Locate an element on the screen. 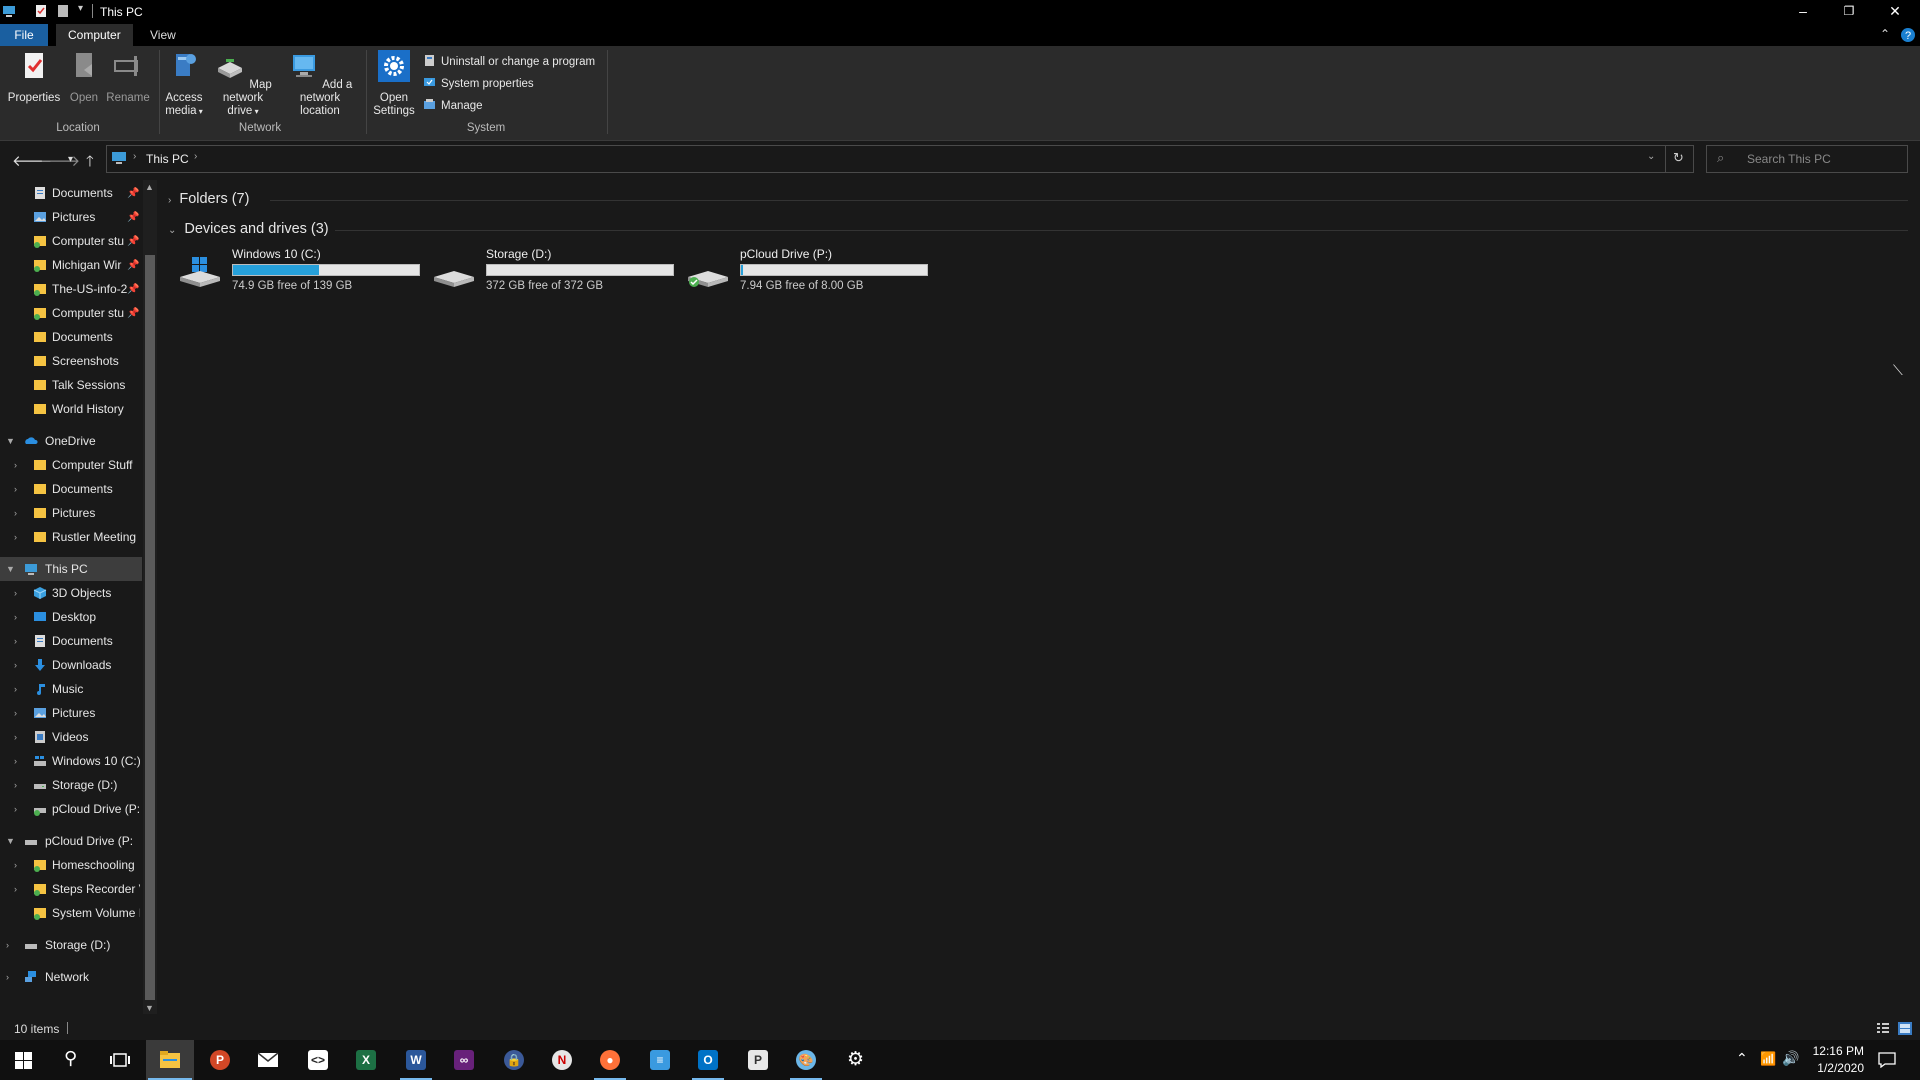 Image resolution: width=1920 pixels, height=1080 pixels. taskbar-paint: 🎨 is located at coordinates (806, 1060).